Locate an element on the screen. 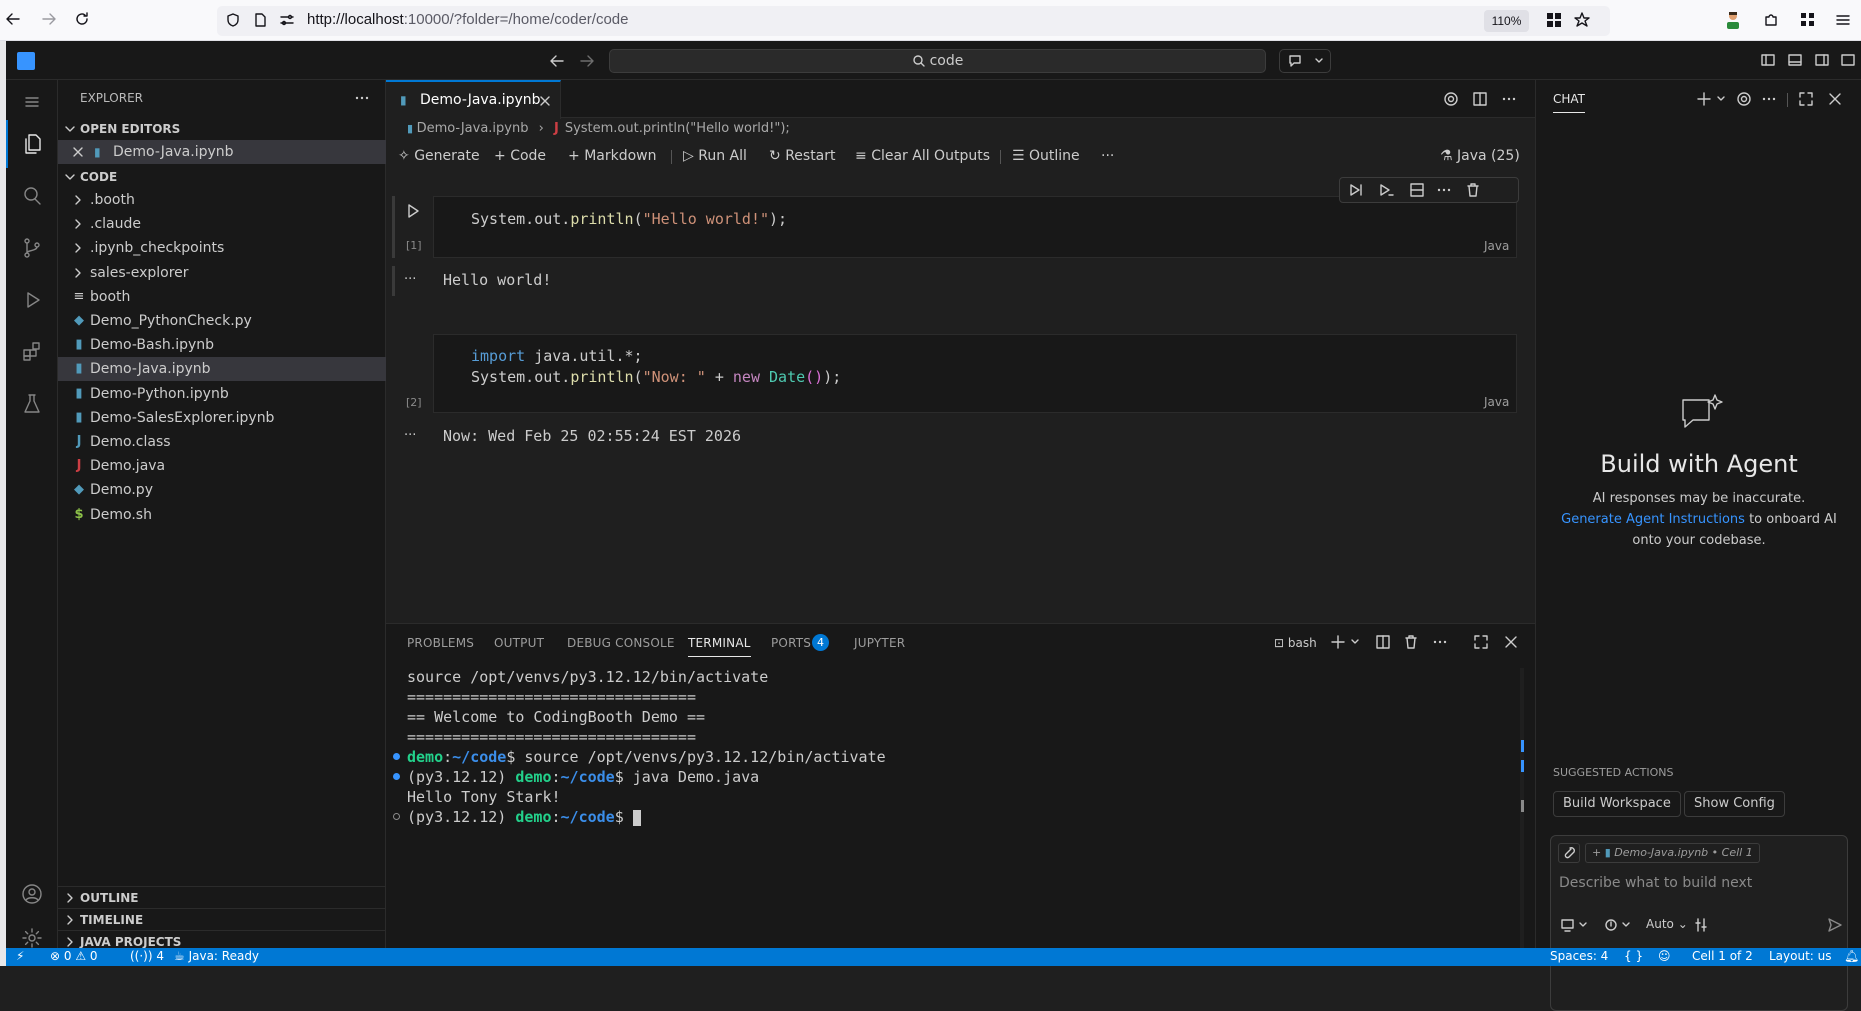 The height and width of the screenshot is (1011, 1861). file-tree-item: J Demo.java is located at coordinates (222, 466).